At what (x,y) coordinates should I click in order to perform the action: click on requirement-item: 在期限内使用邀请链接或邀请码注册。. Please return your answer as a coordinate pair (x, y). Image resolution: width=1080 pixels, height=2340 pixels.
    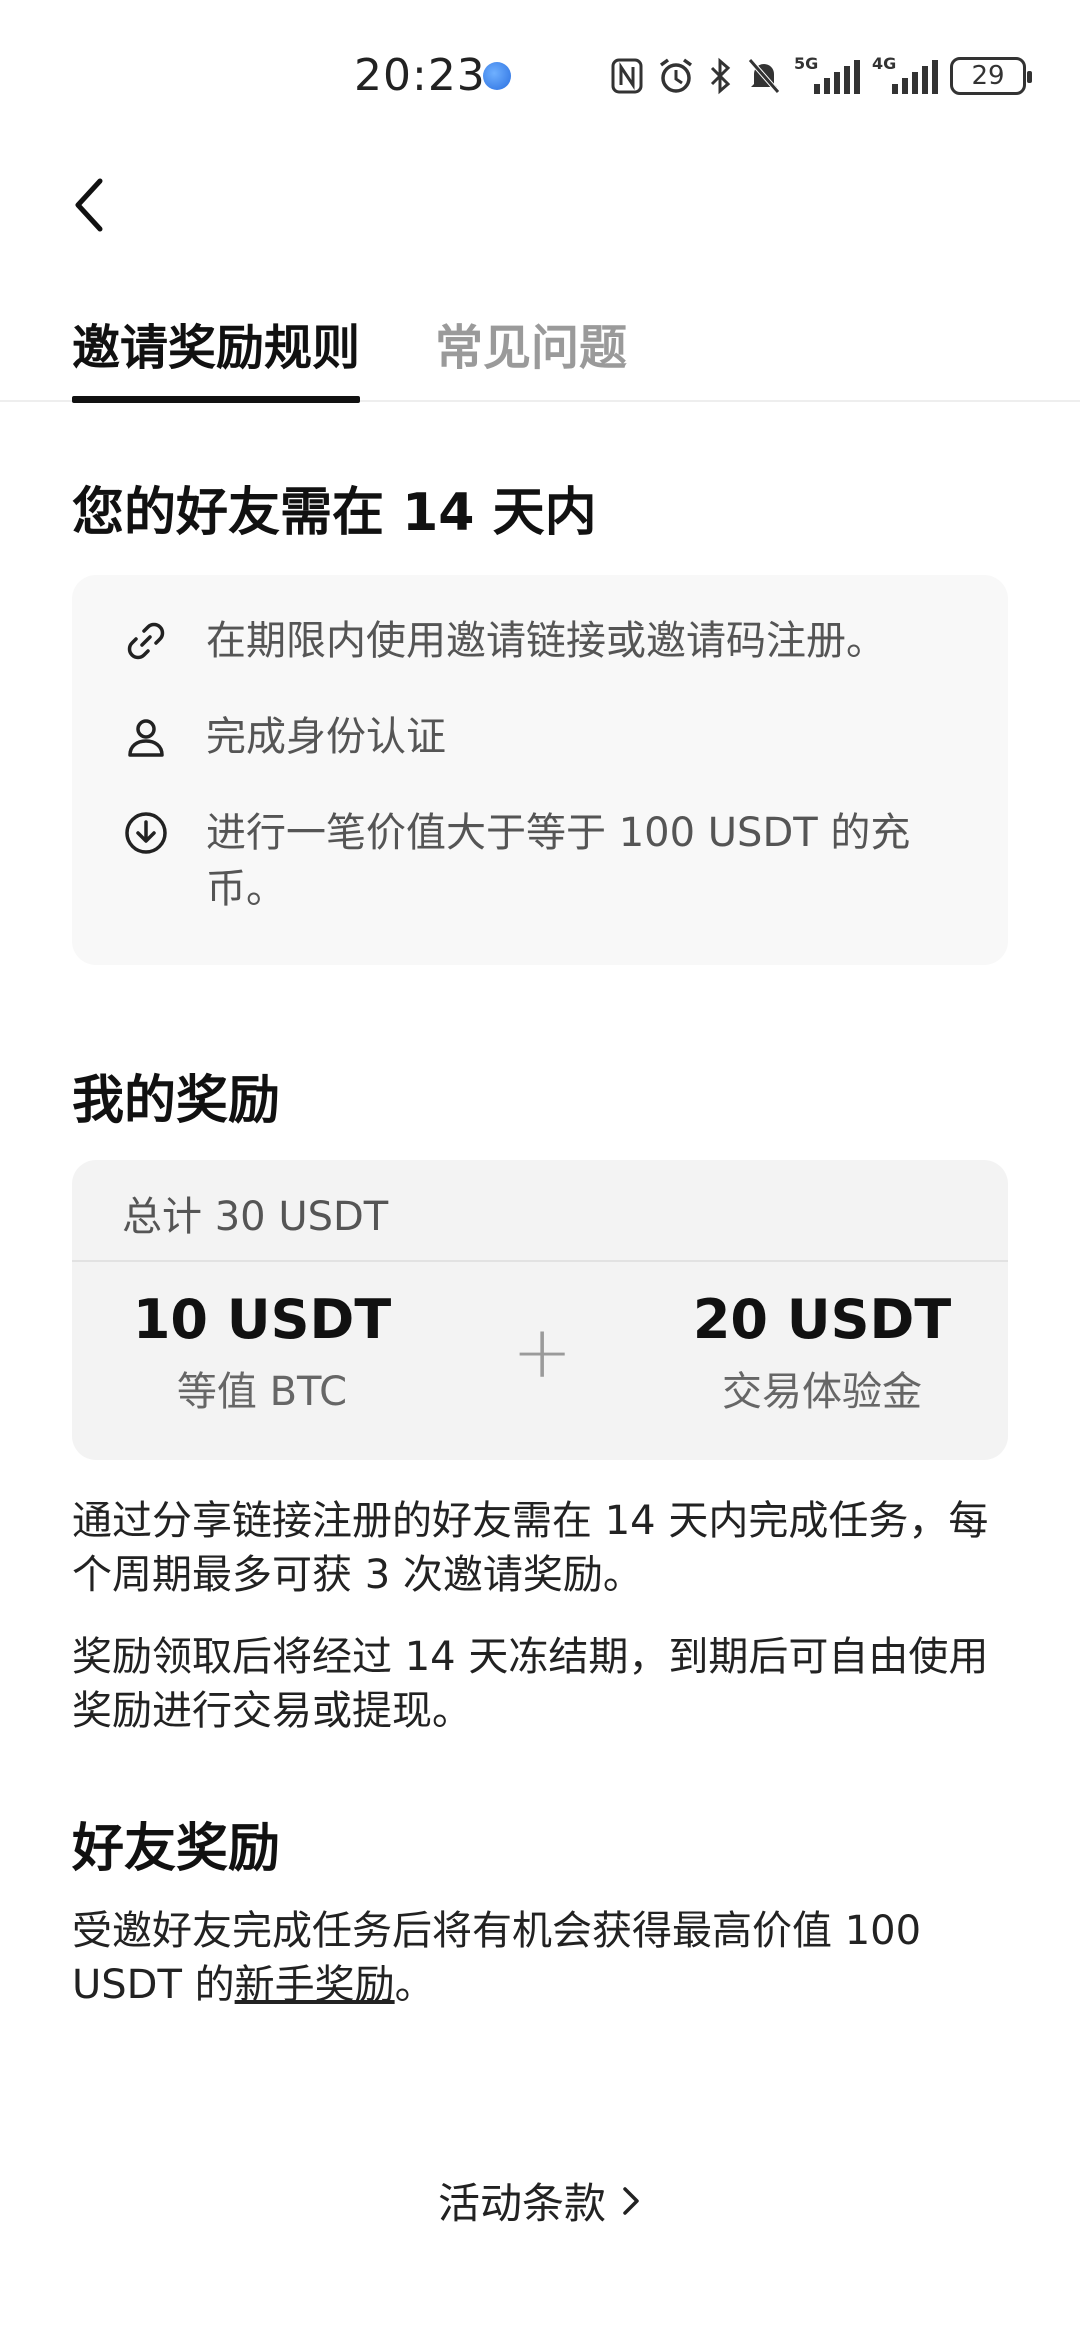
    Looking at the image, I should click on (544, 641).